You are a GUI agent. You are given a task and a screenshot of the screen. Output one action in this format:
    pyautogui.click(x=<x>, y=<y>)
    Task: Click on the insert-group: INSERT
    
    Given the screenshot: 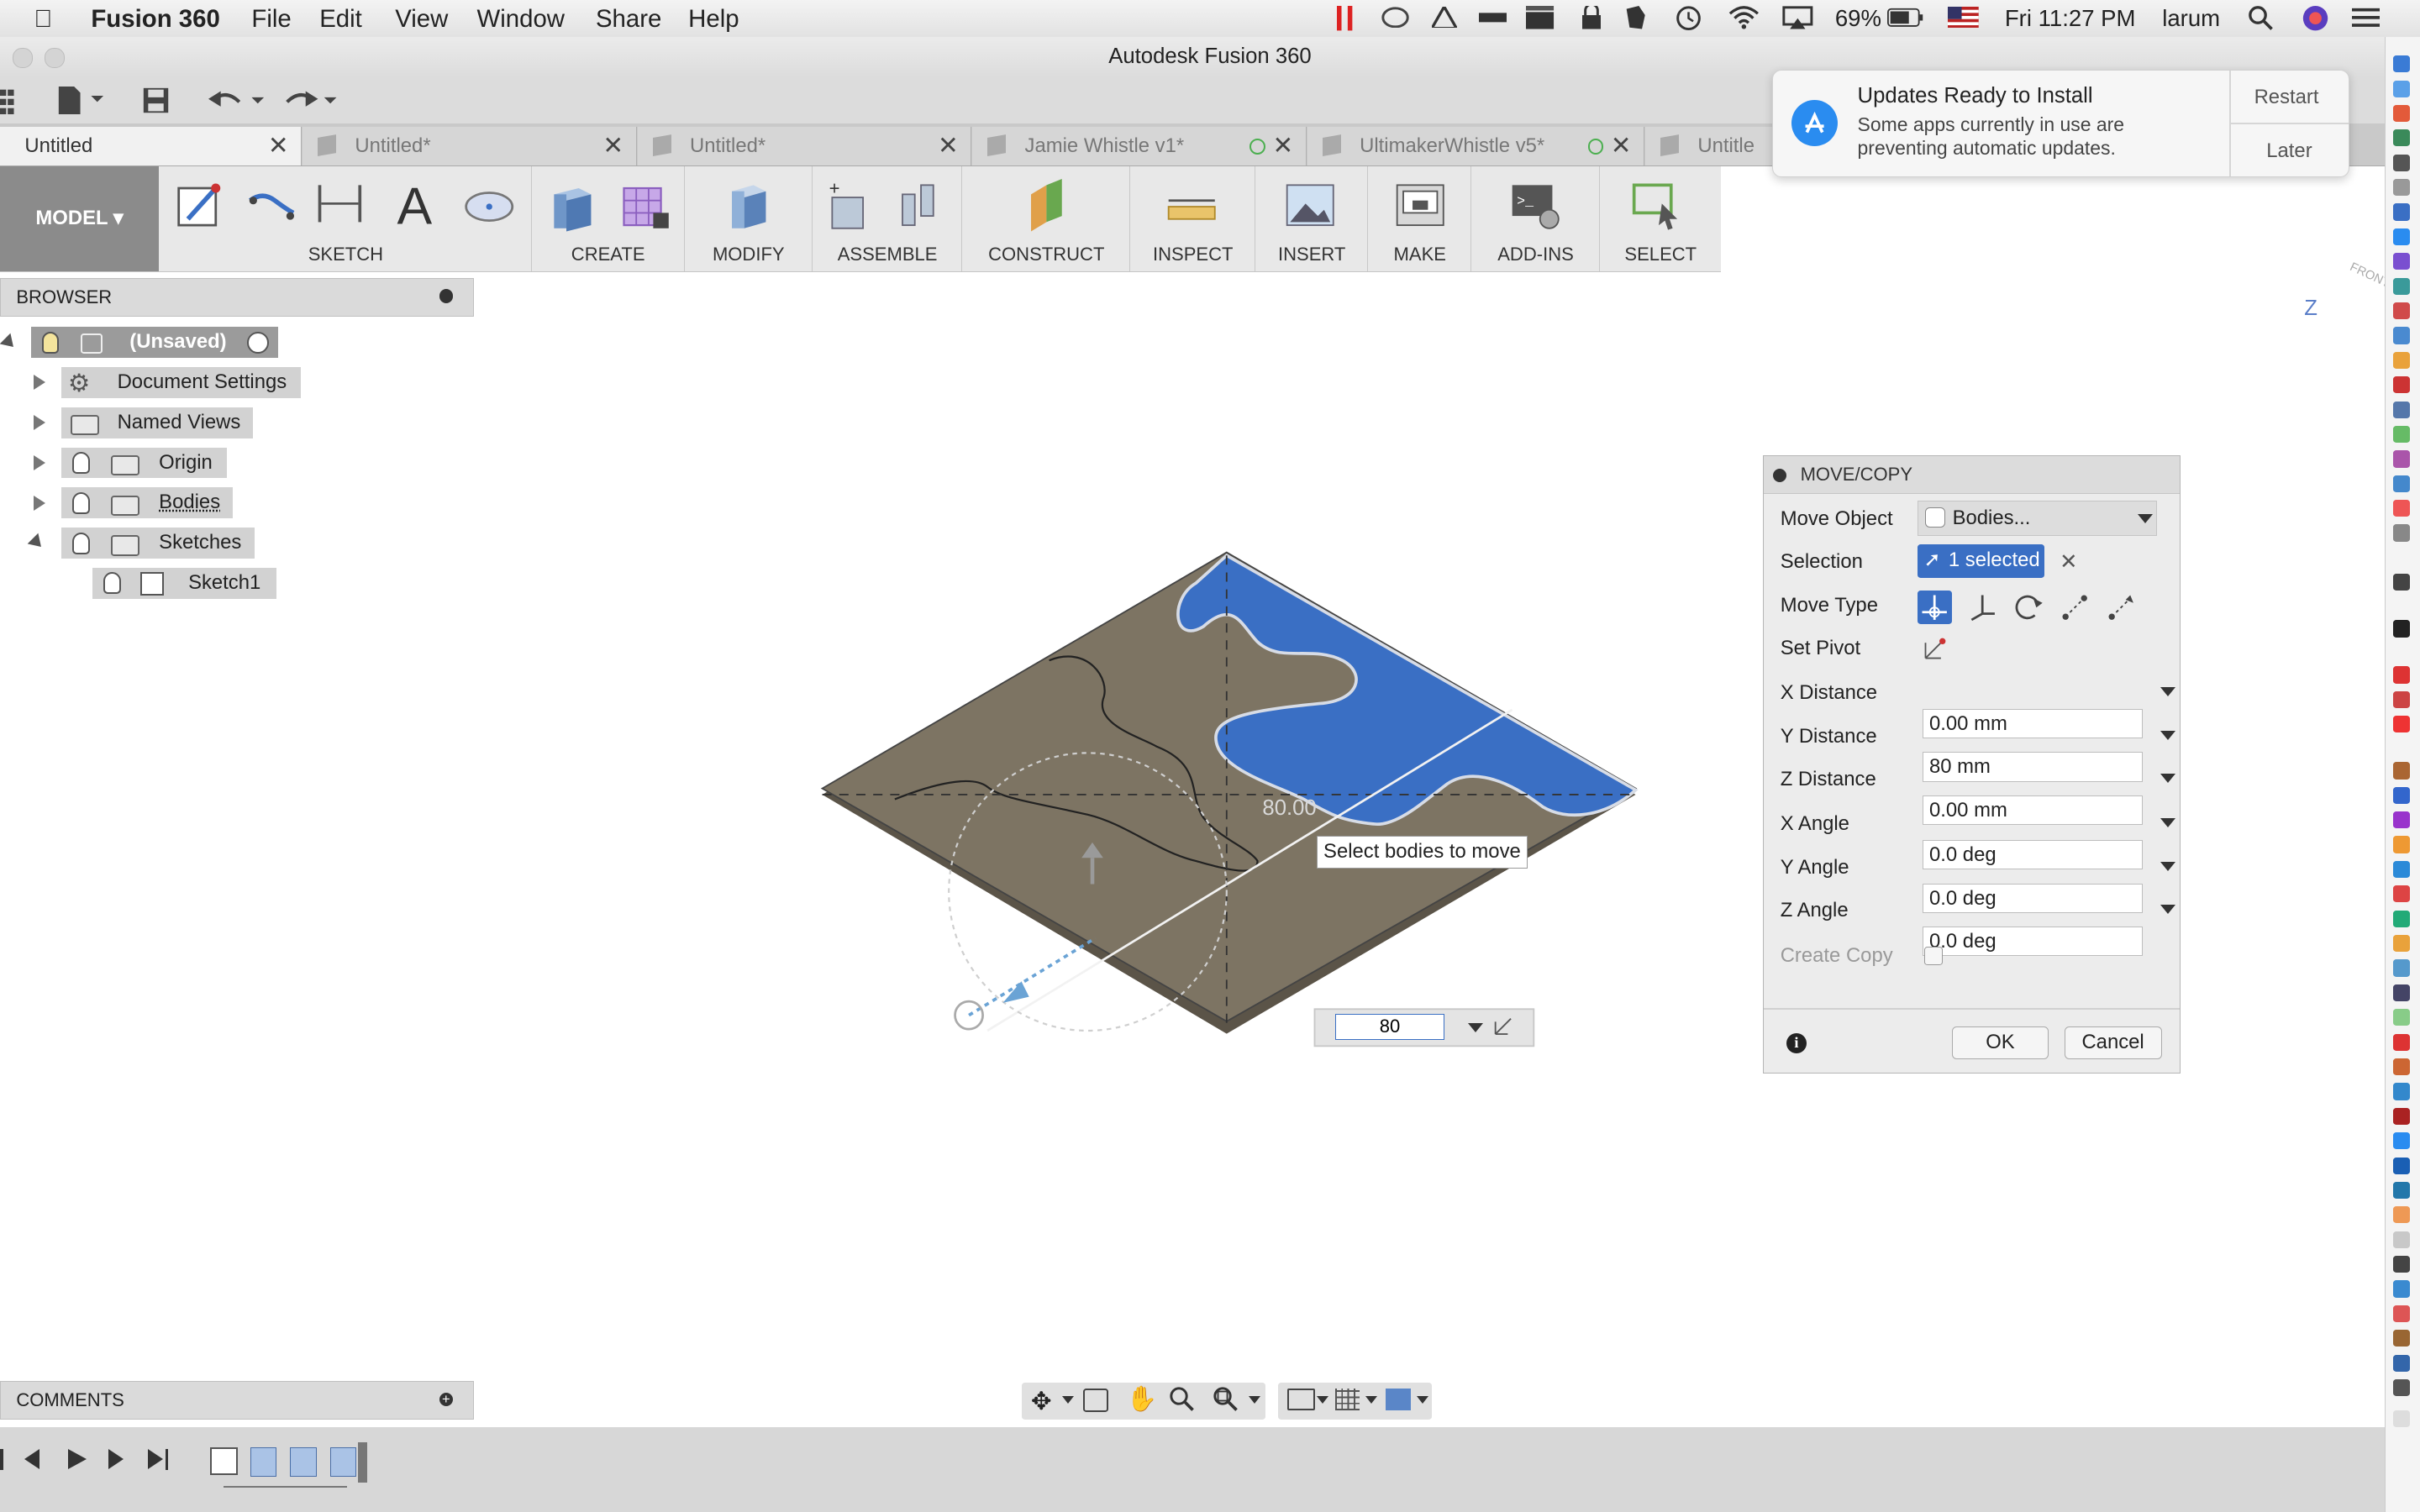 What is the action you would take?
    pyautogui.click(x=1313, y=219)
    